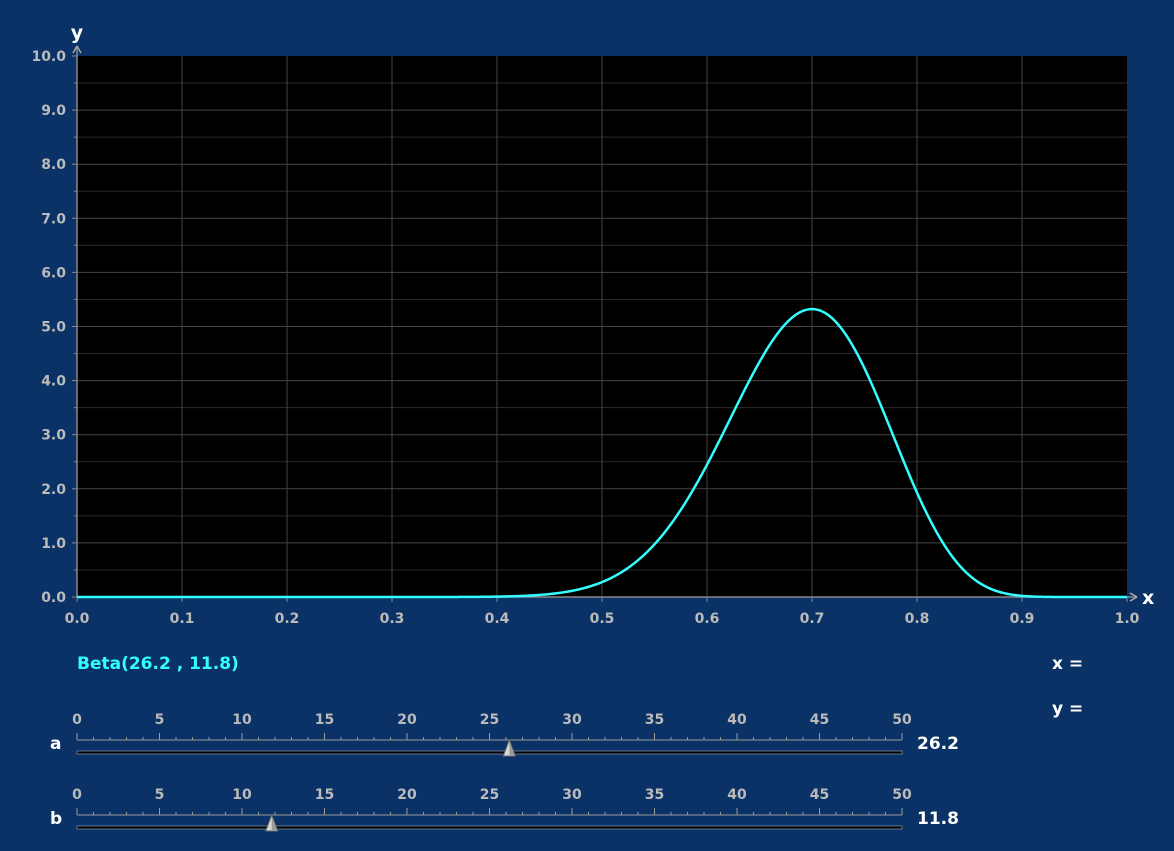  What do you see at coordinates (287, 619) in the screenshot?
I see `x-tick-label: 0.2` at bounding box center [287, 619].